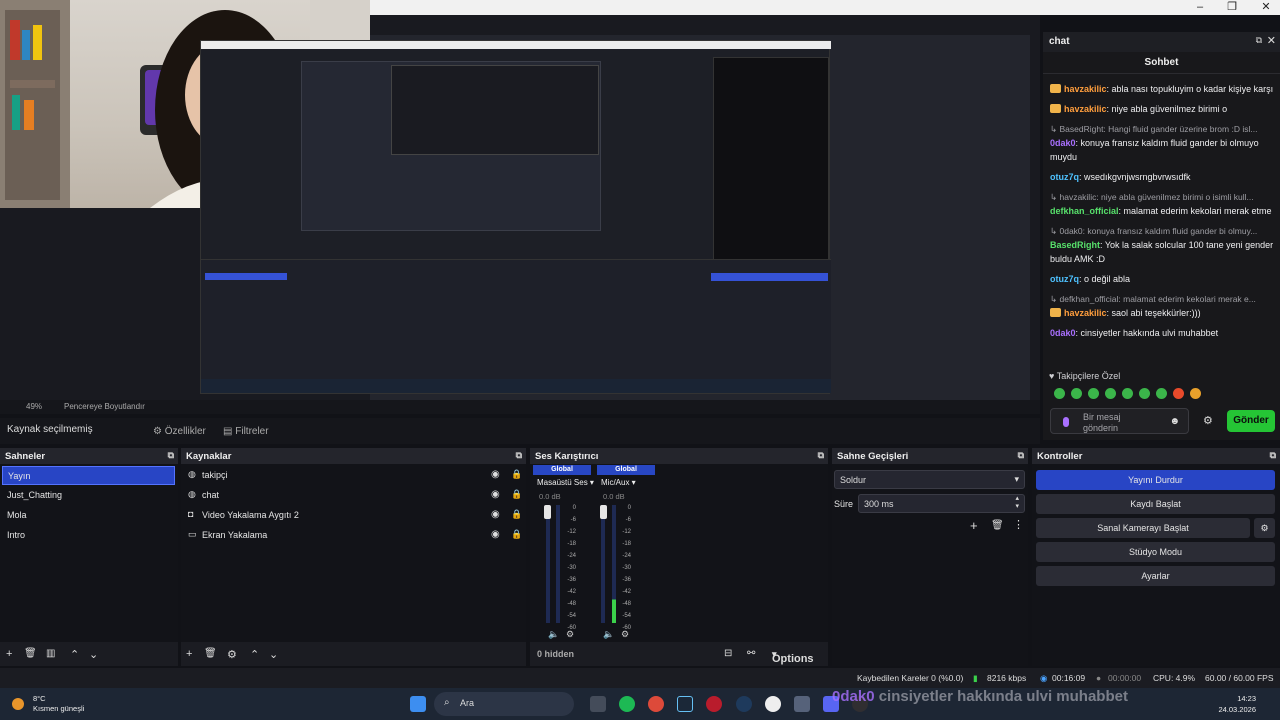 The height and width of the screenshot is (720, 1280). I want to click on link-icon: ⚯, so click(751, 653).